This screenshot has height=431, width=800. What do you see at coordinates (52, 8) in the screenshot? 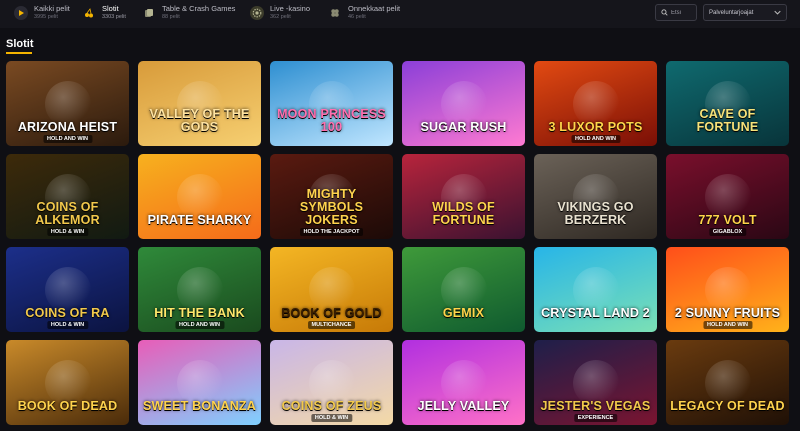
I see `category-label: Kaikki pelit` at bounding box center [52, 8].